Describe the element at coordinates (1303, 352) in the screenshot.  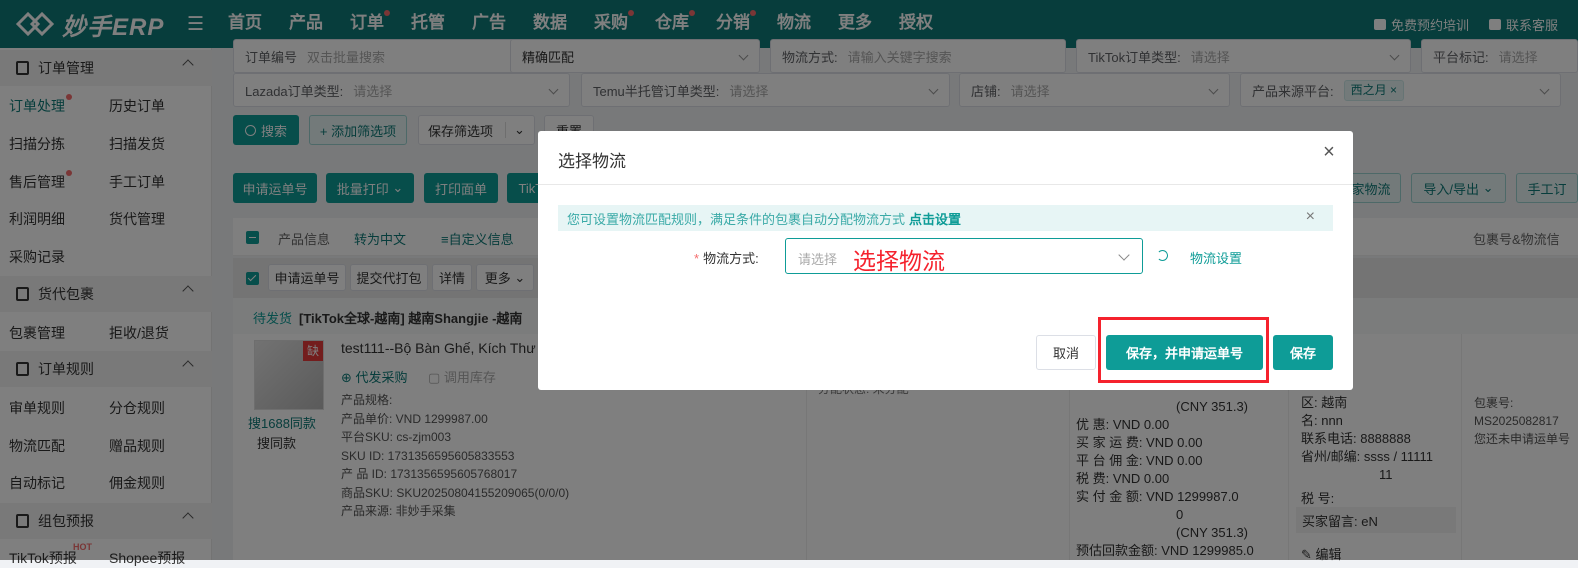
I see `save-button: 保存` at that location.